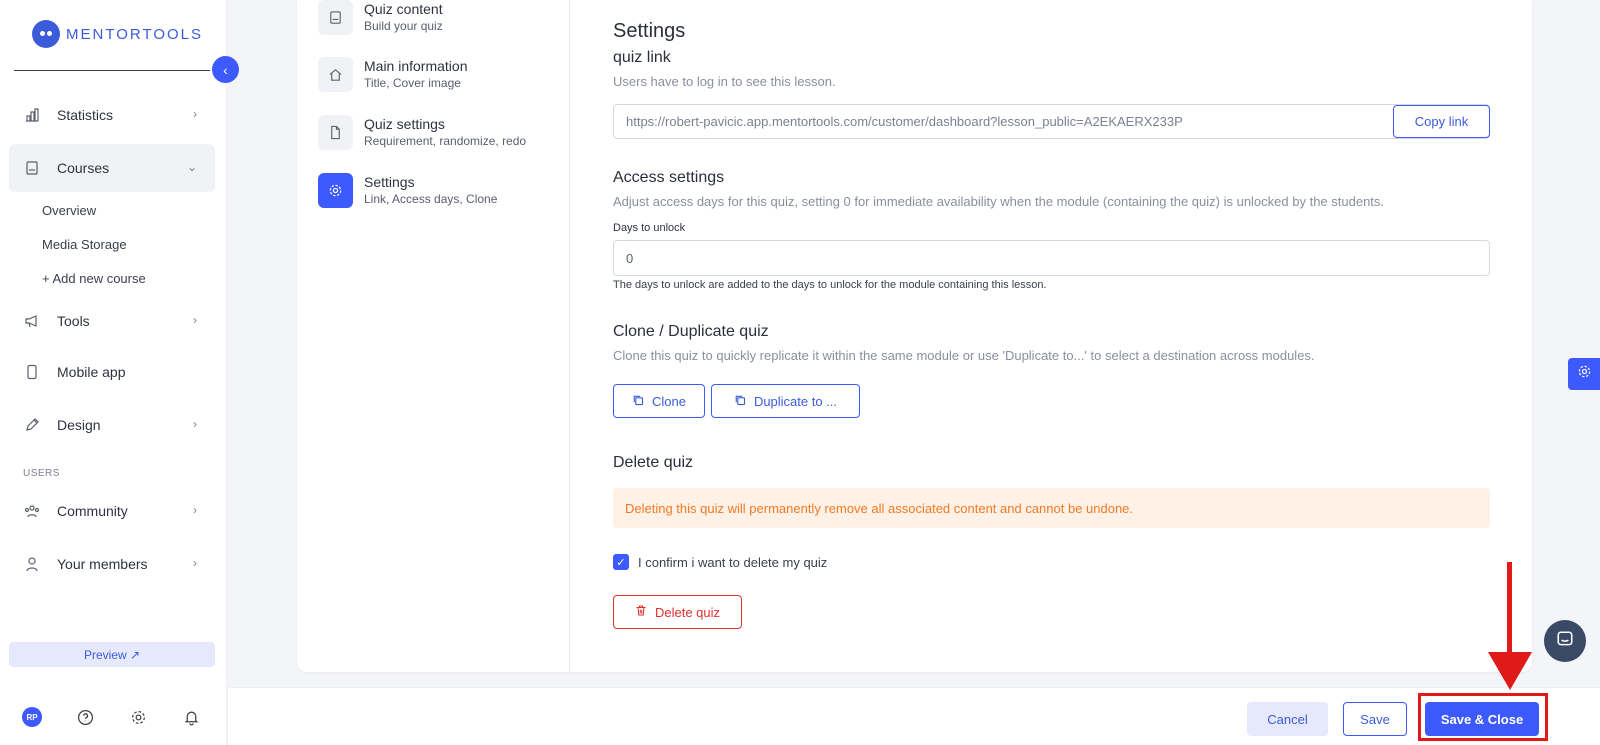  Describe the element at coordinates (412, 83) in the screenshot. I see `step-subtitle: Title, Cover image` at that location.